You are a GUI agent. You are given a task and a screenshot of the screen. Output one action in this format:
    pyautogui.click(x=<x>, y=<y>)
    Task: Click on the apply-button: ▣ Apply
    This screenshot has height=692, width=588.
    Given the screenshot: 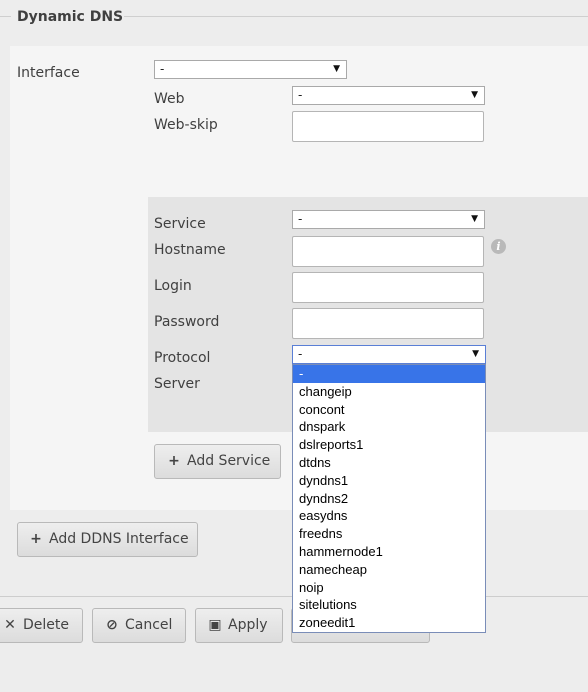 What is the action you would take?
    pyautogui.click(x=239, y=625)
    